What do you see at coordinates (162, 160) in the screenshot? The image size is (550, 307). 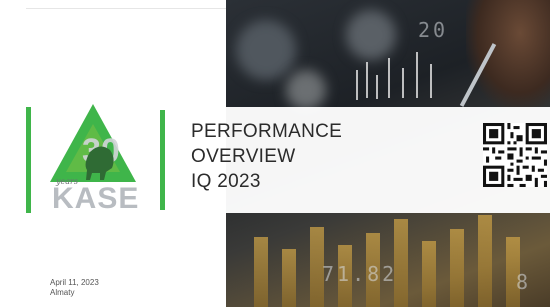 I see `banner-accent-bar` at bounding box center [162, 160].